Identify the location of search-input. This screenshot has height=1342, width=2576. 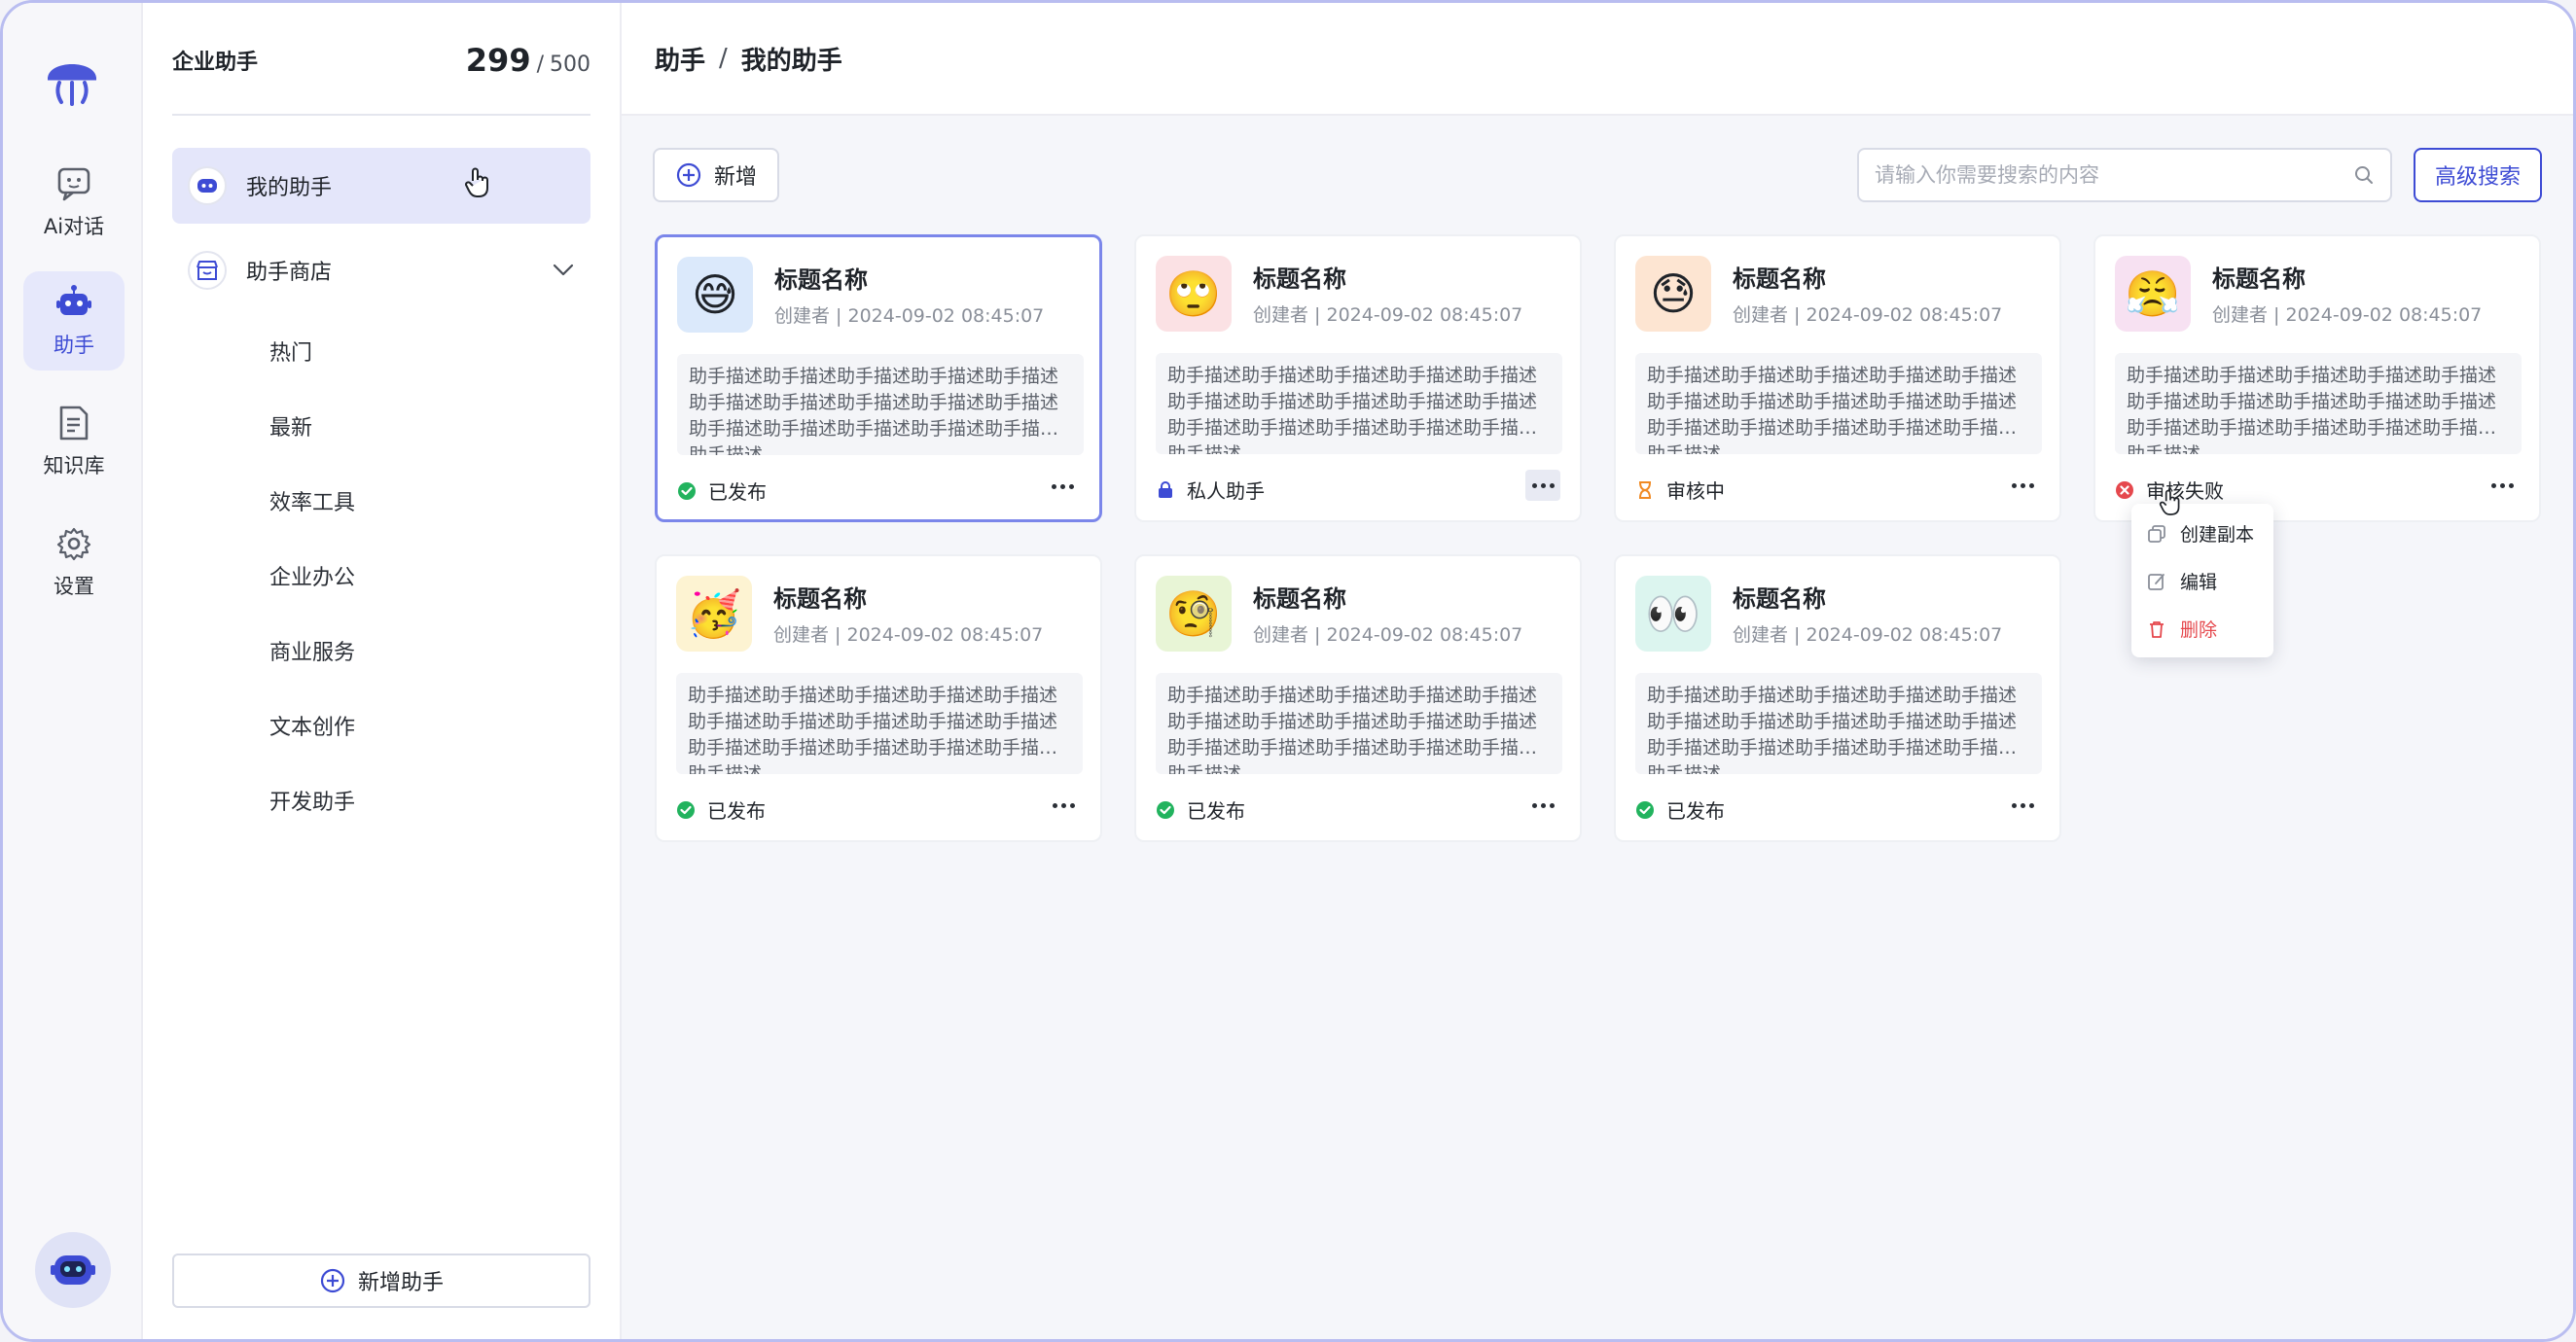
(2114, 175).